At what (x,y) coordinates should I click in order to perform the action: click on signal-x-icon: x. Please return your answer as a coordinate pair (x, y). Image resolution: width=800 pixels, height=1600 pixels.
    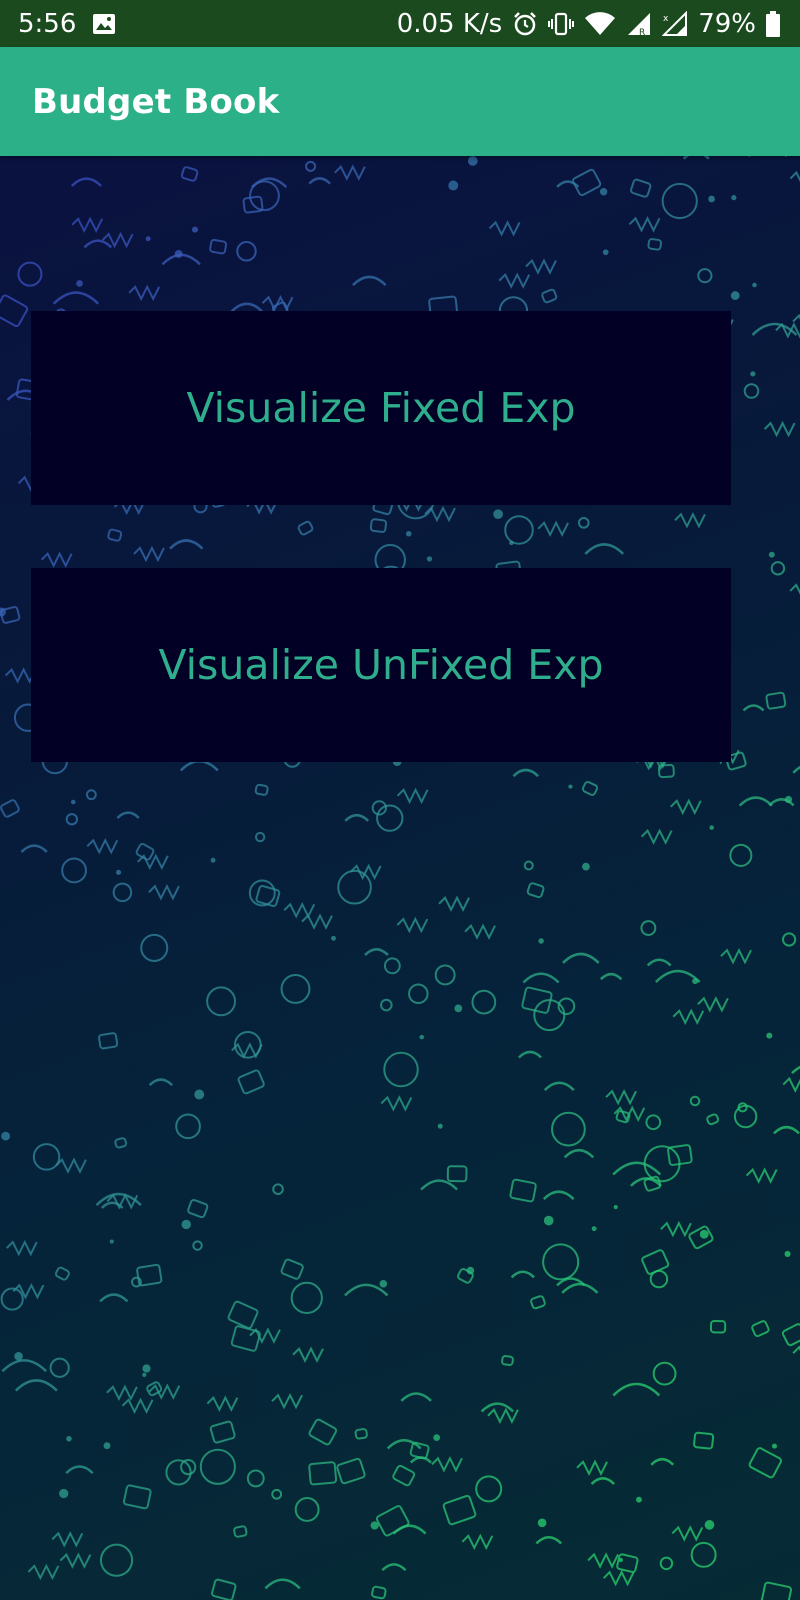
    Looking at the image, I should click on (675, 23).